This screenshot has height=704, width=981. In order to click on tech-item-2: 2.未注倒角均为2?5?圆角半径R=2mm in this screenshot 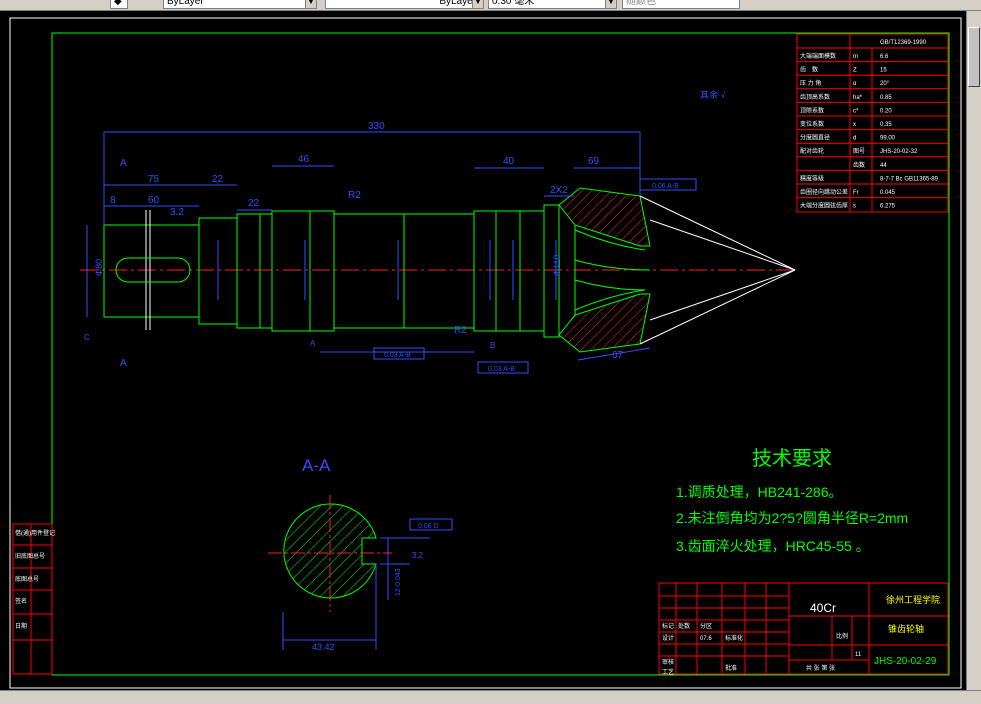, I will do `click(792, 518)`.